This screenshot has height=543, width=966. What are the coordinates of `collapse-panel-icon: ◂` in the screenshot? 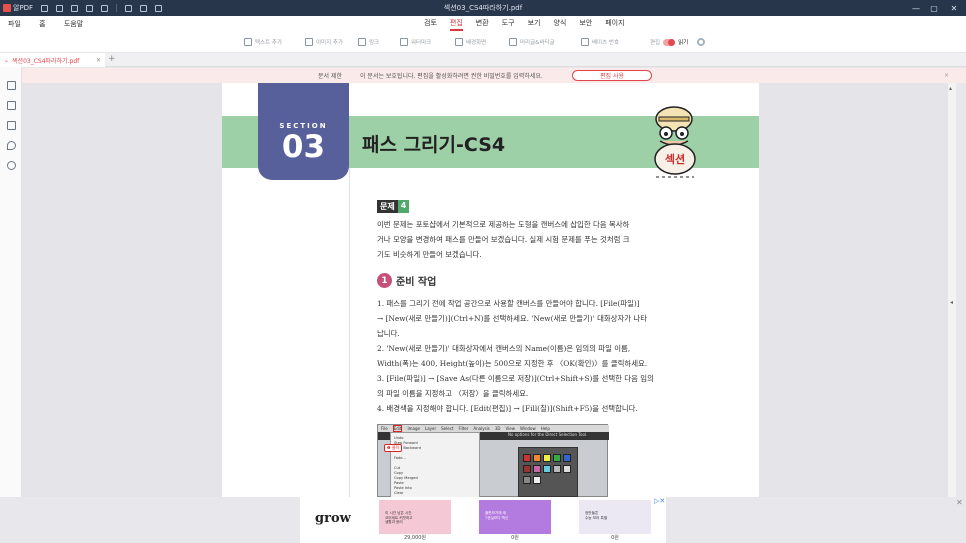 It's located at (951, 302).